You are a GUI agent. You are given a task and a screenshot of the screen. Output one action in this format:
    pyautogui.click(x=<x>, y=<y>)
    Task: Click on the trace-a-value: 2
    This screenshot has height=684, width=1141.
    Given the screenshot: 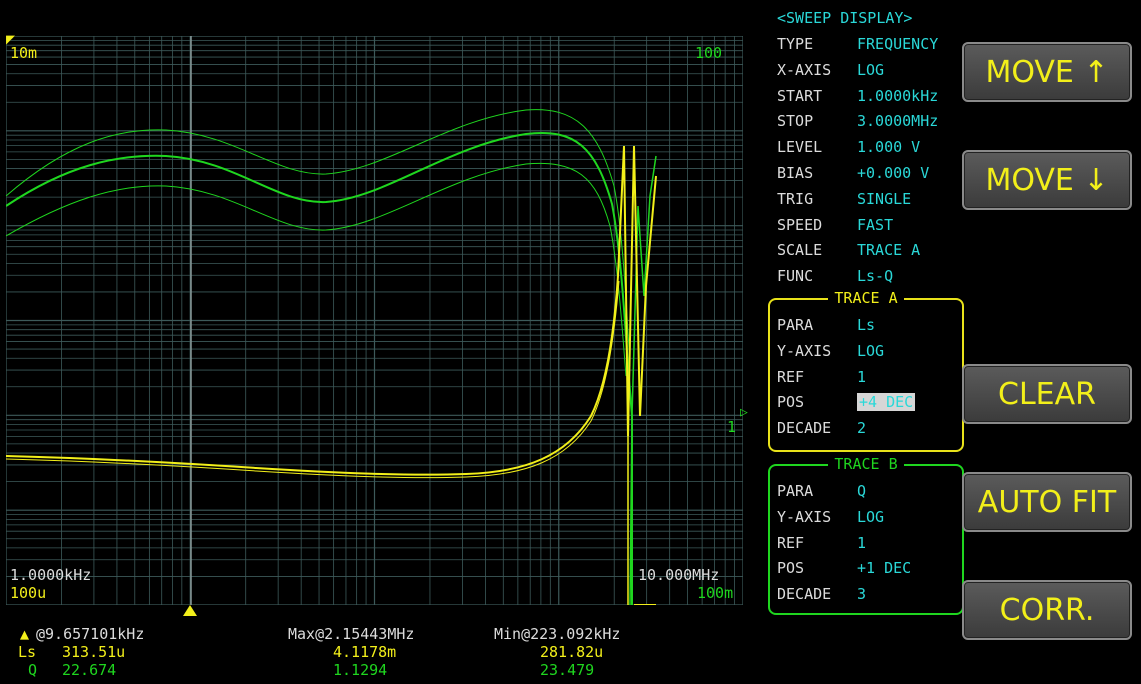 What is the action you would take?
    pyautogui.click(x=861, y=428)
    